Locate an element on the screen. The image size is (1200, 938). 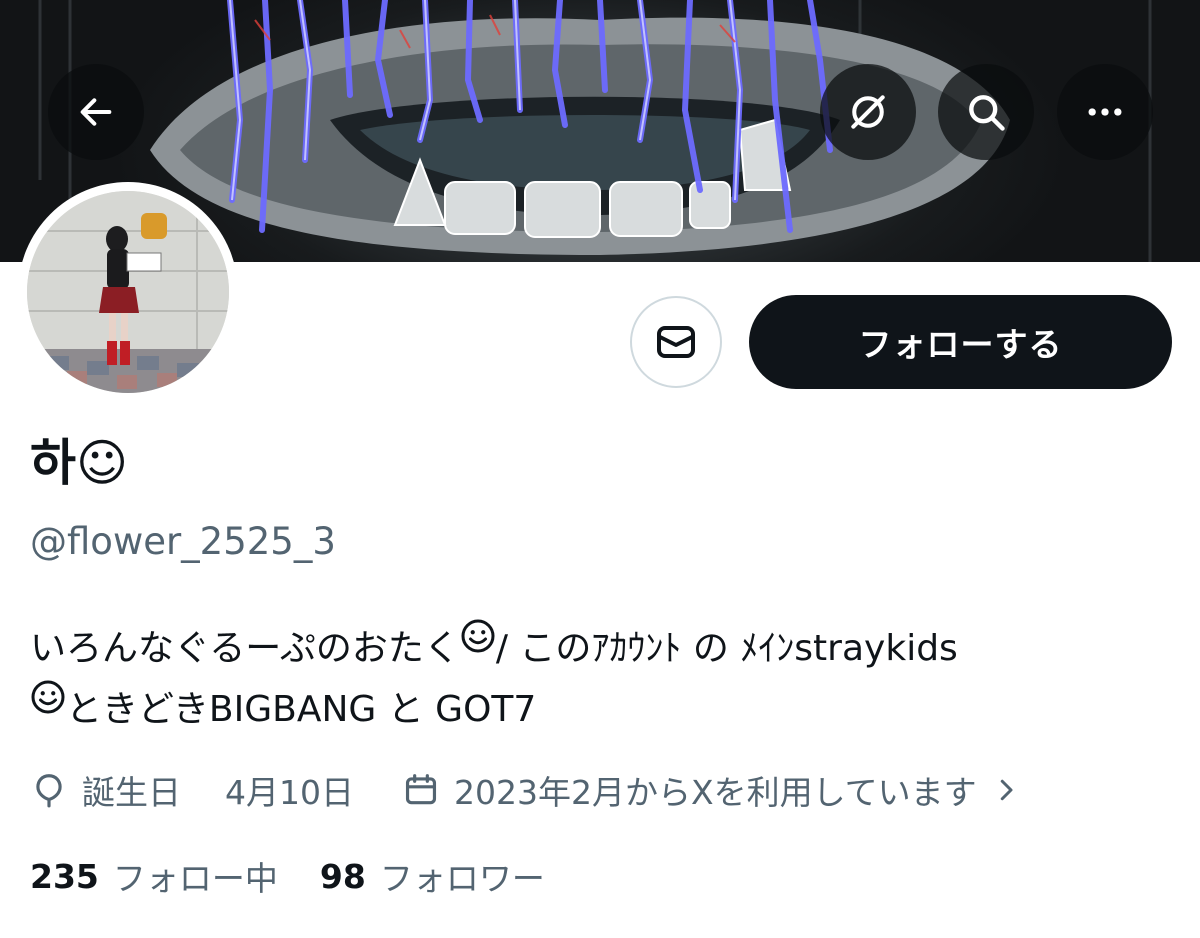
following-count: 235 is located at coordinates (64, 876).